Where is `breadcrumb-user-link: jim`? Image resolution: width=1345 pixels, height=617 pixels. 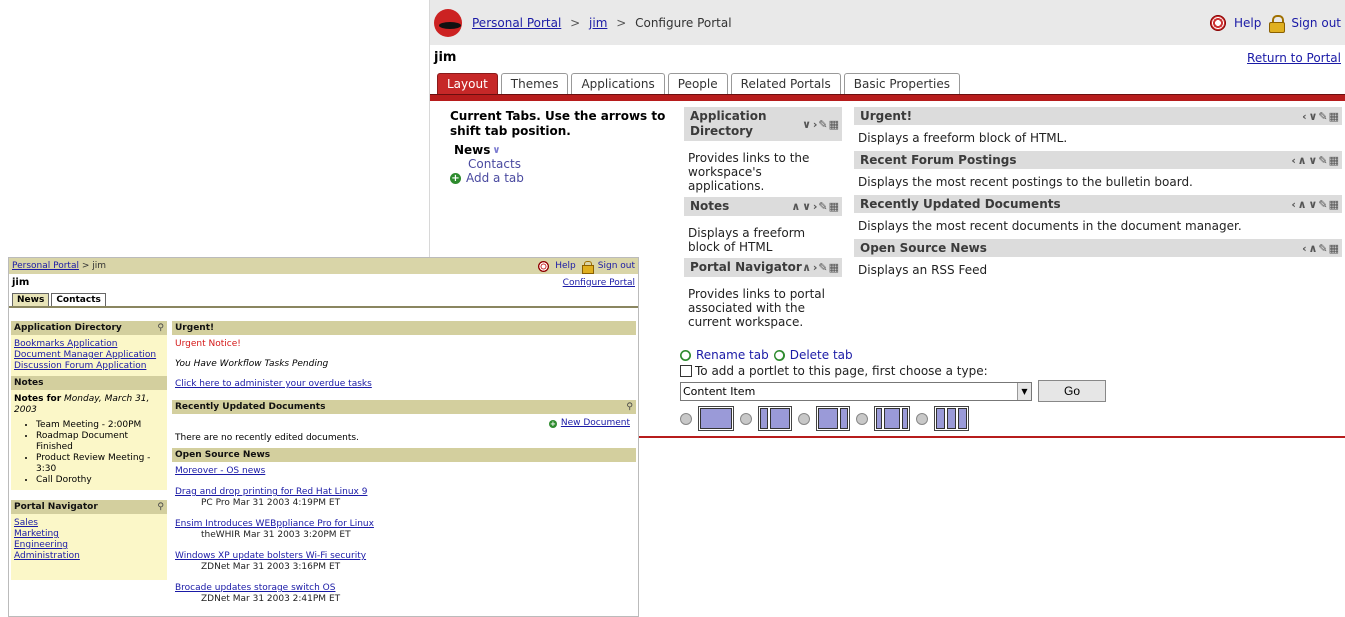 breadcrumb-user-link: jim is located at coordinates (598, 23).